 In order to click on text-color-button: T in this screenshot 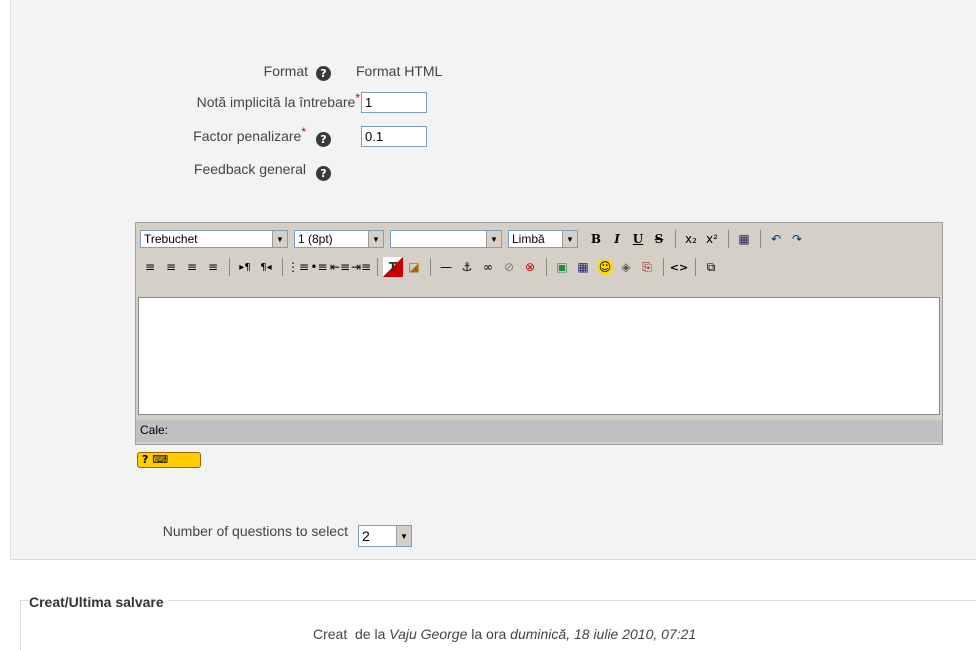, I will do `click(393, 267)`.